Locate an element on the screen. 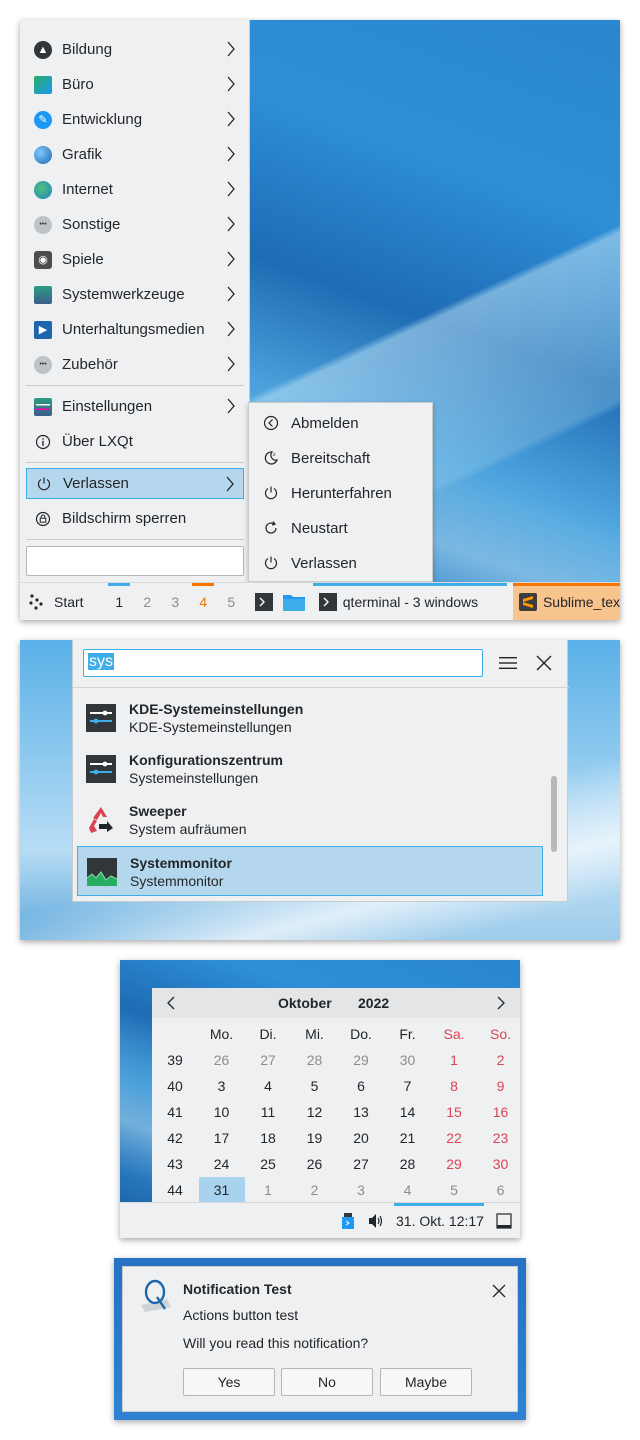  menu-search-input is located at coordinates (135, 561).